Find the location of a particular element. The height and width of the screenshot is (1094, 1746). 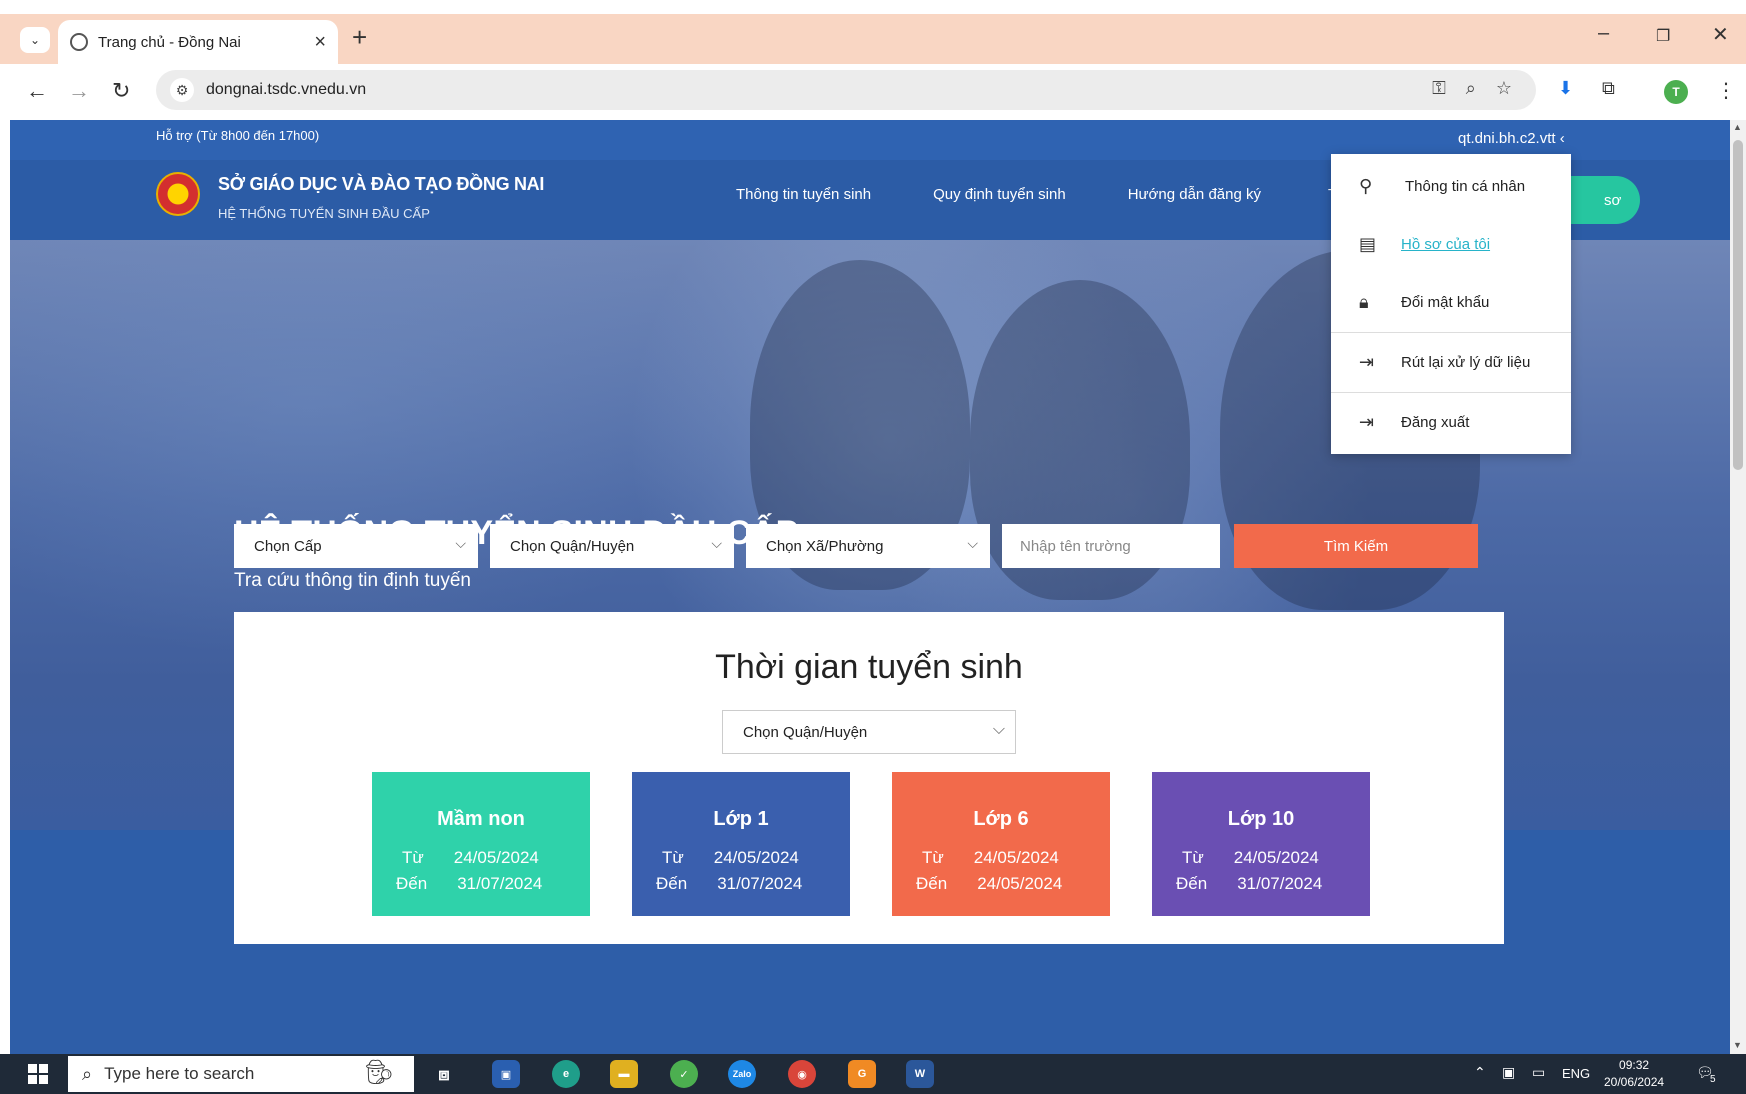

search-button: Tìm Kiếm is located at coordinates (1356, 546).